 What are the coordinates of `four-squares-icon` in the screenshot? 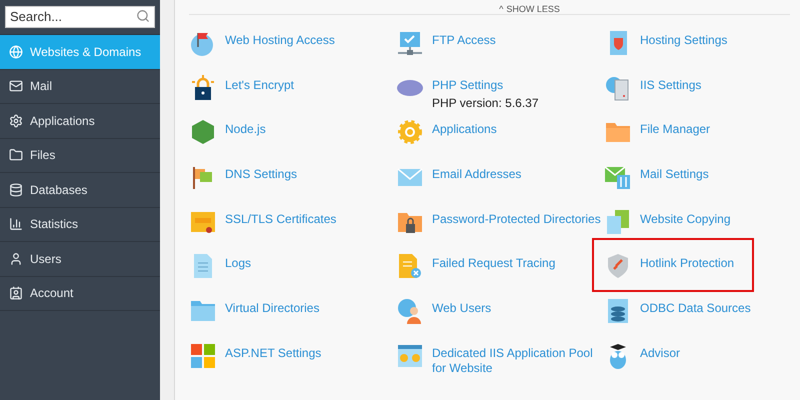 It's located at (203, 356).